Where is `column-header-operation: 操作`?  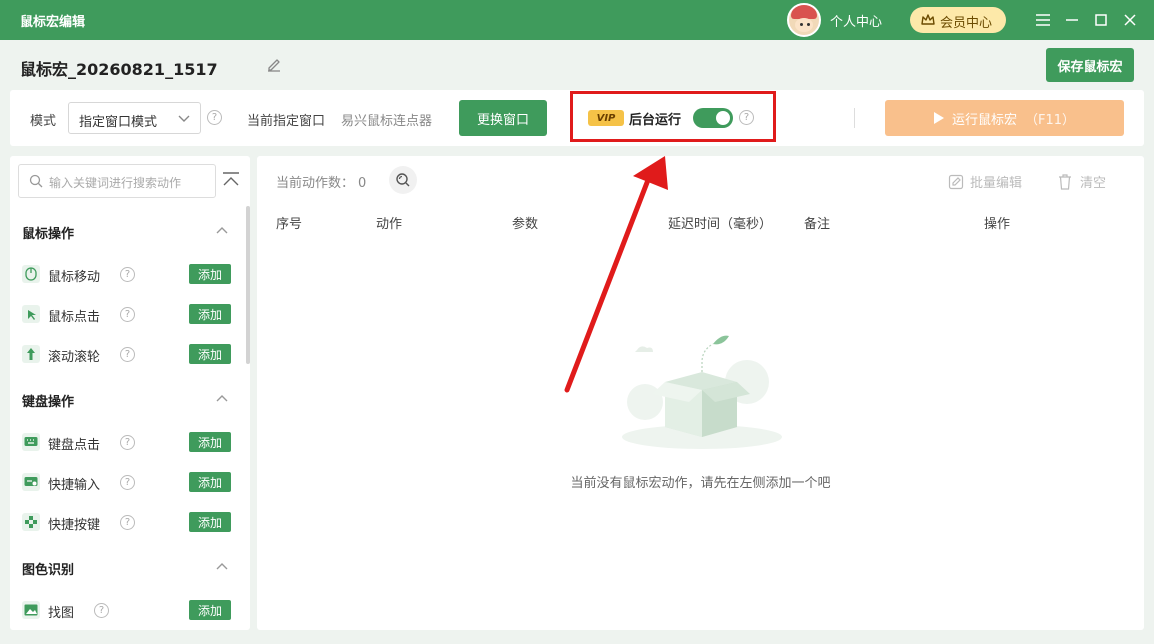 column-header-operation: 操作 is located at coordinates (997, 224).